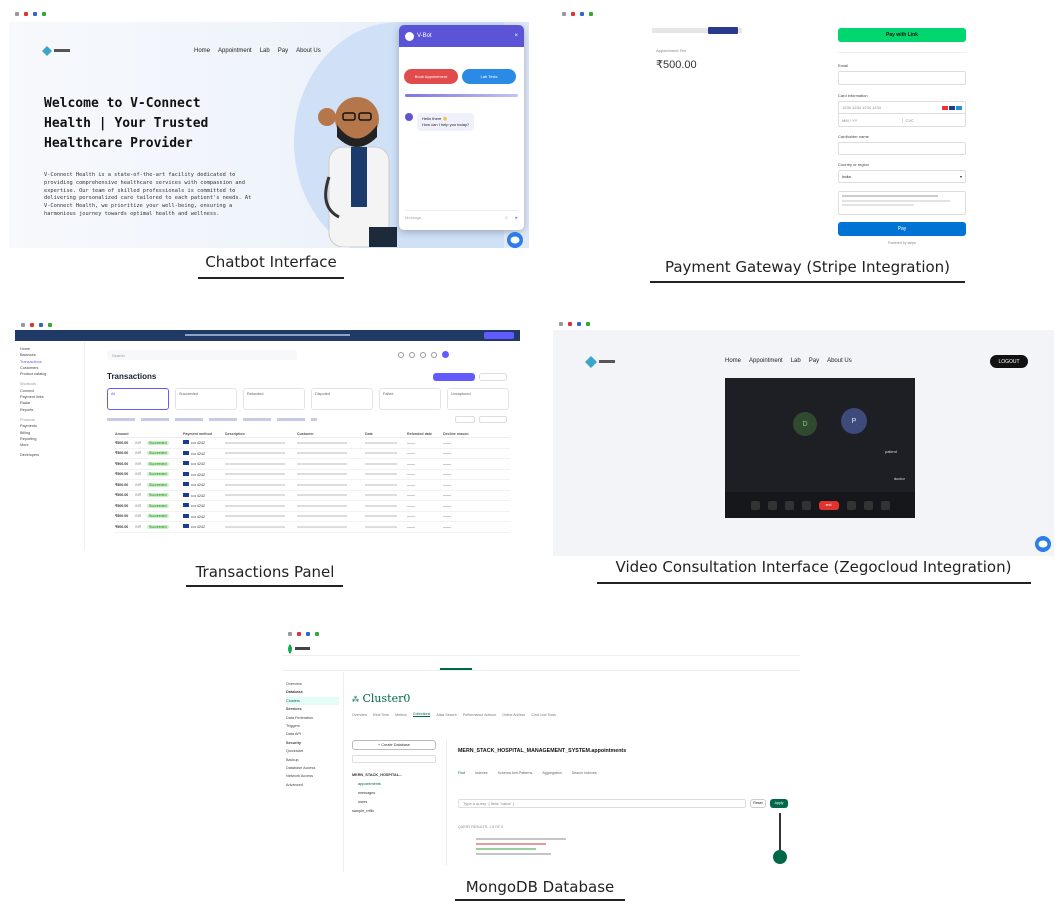 The image size is (1063, 903). What do you see at coordinates (342, 399) in the screenshot?
I see `filter-card-disputed: Disputed` at bounding box center [342, 399].